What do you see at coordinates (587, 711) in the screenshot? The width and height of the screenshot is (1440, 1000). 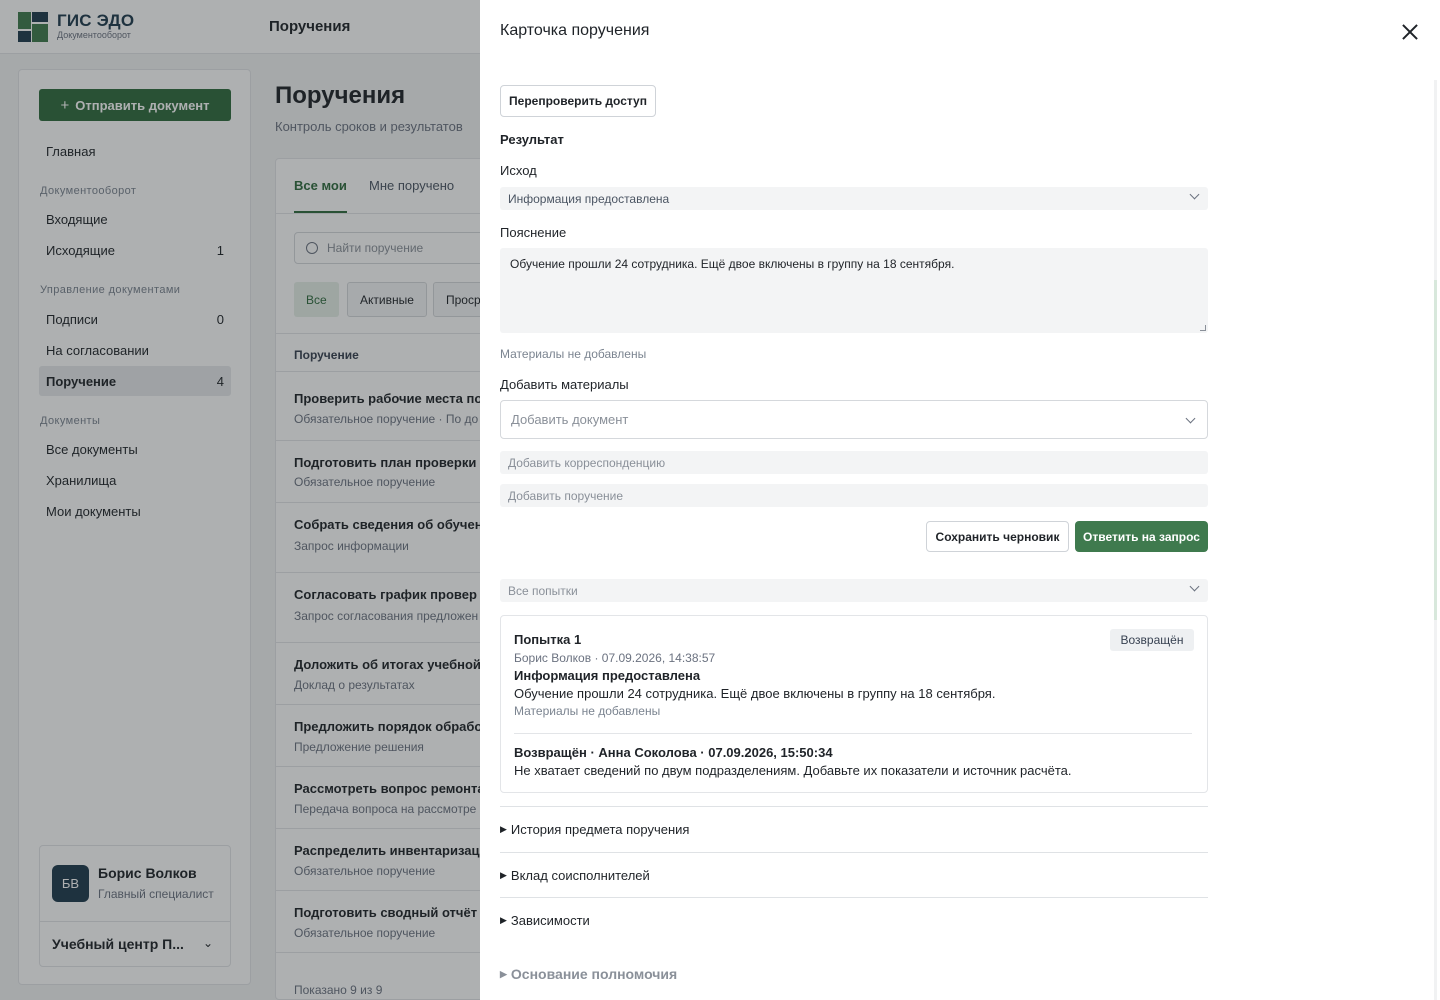 I see `attempt-materials: Материалы не добавлены` at bounding box center [587, 711].